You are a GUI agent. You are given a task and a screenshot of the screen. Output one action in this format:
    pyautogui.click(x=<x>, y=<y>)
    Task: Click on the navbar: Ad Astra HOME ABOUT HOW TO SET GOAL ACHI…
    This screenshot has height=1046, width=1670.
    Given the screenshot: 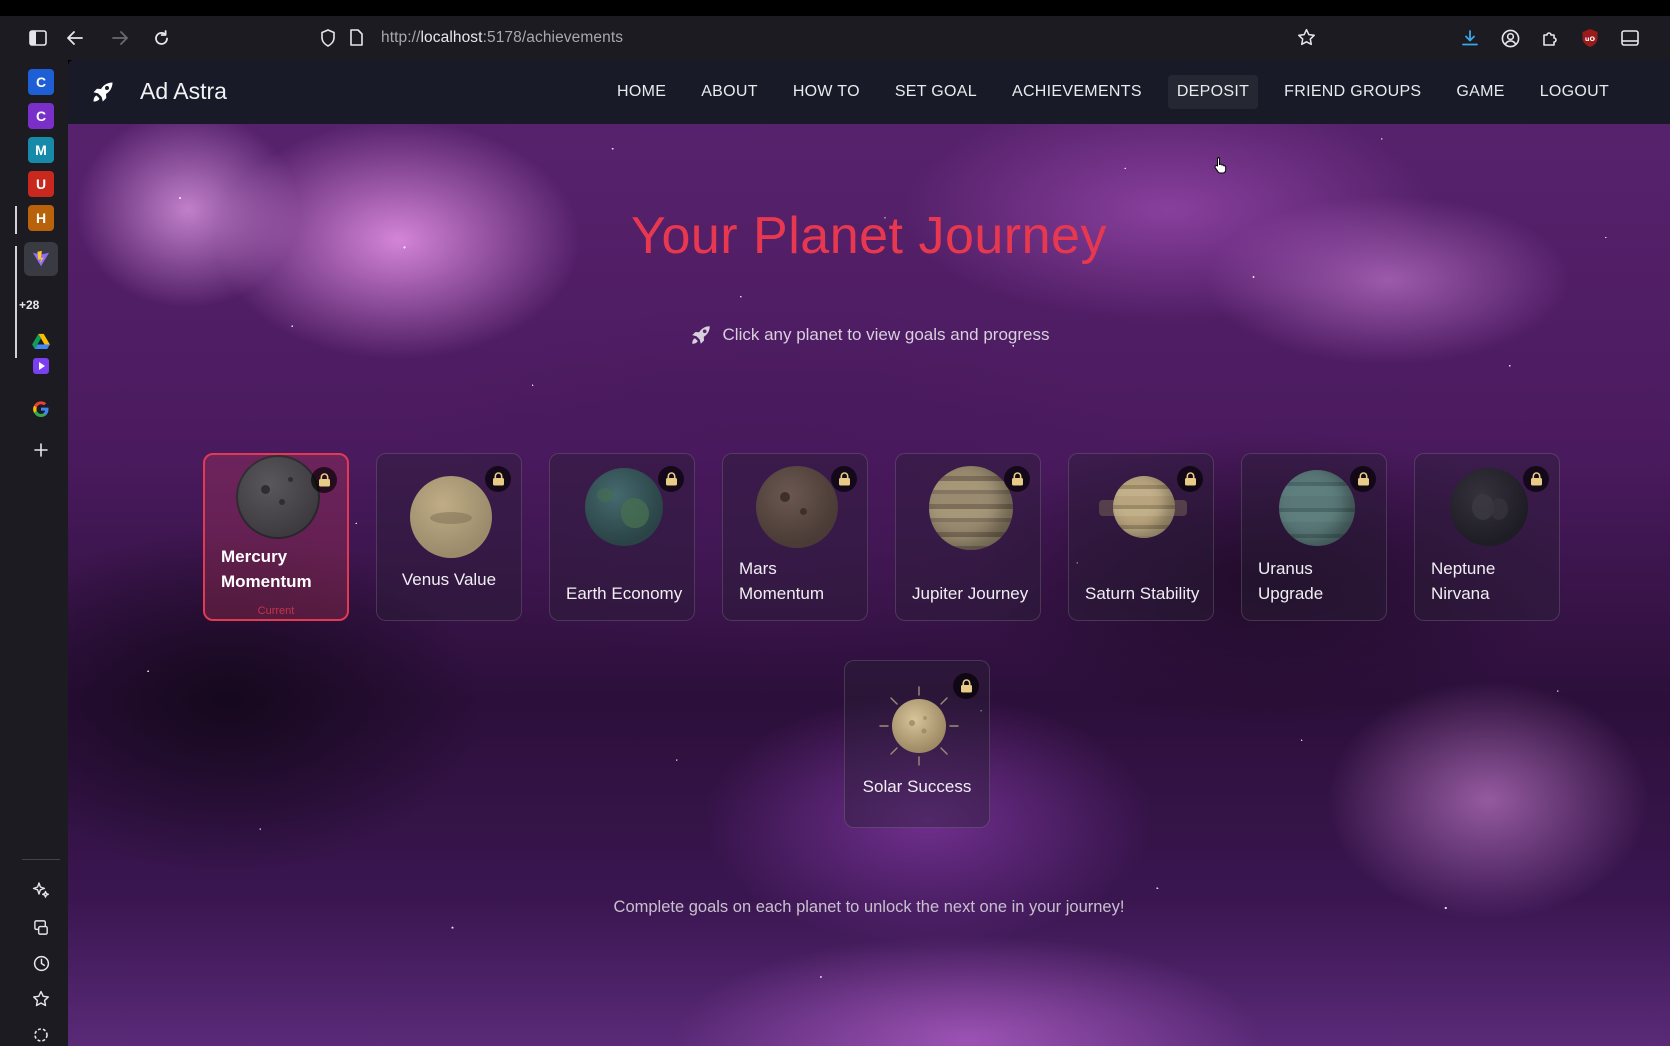 What is the action you would take?
    pyautogui.click(x=869, y=92)
    